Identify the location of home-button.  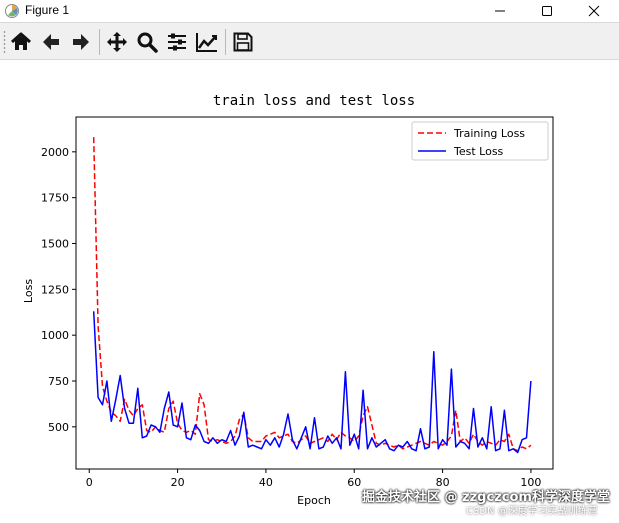
(21, 42).